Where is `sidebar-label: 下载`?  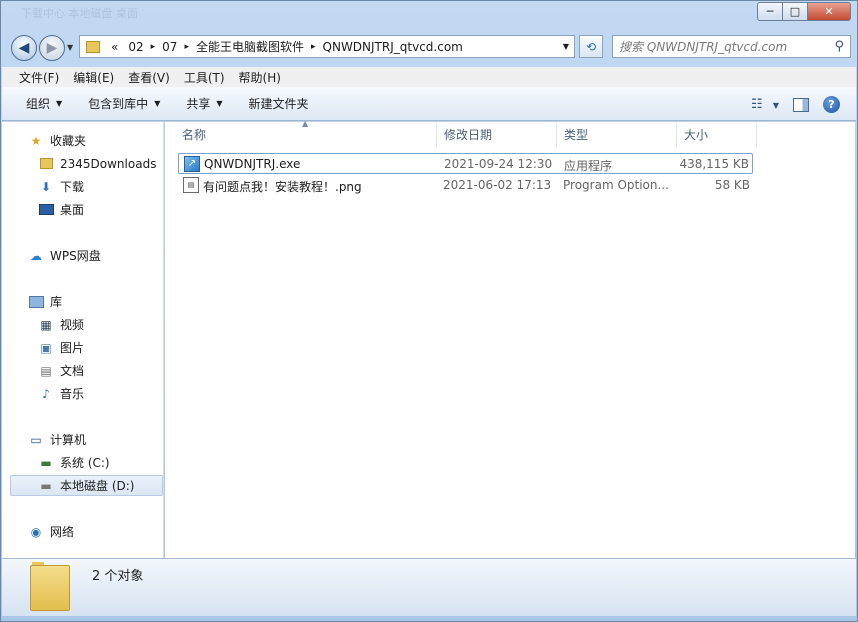 sidebar-label: 下载 is located at coordinates (72, 187).